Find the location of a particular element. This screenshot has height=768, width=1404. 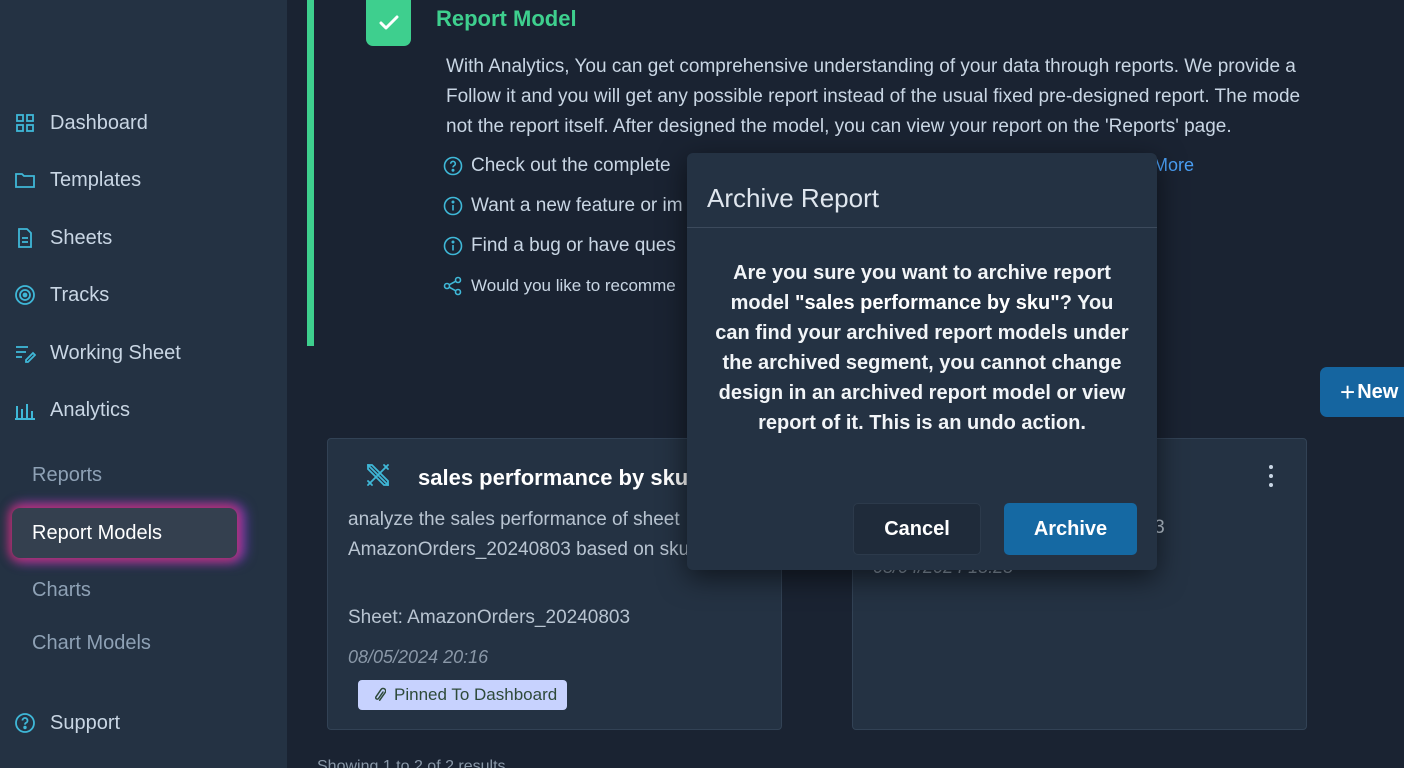

info-line-docs: Check out the complete is located at coordinates (556, 166).